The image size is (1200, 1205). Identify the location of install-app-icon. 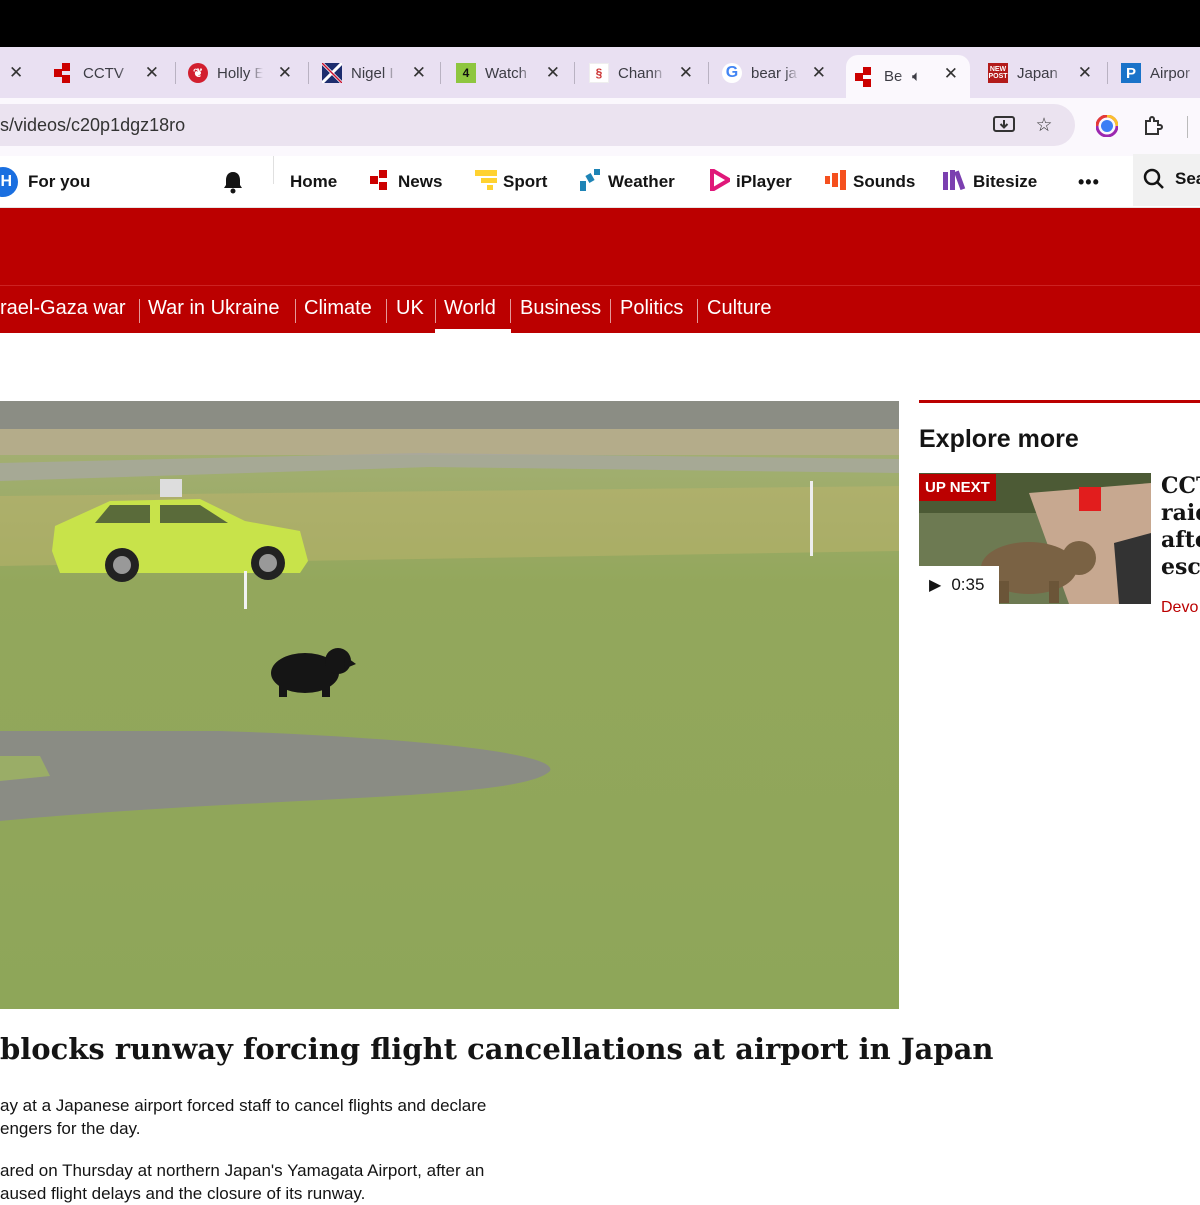
(1004, 125).